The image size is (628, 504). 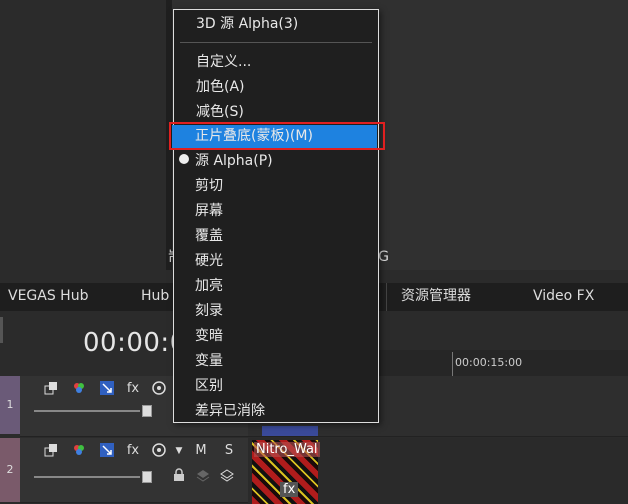 I want to click on menu-item-difference-squared: 差异已消除, so click(x=275, y=411).